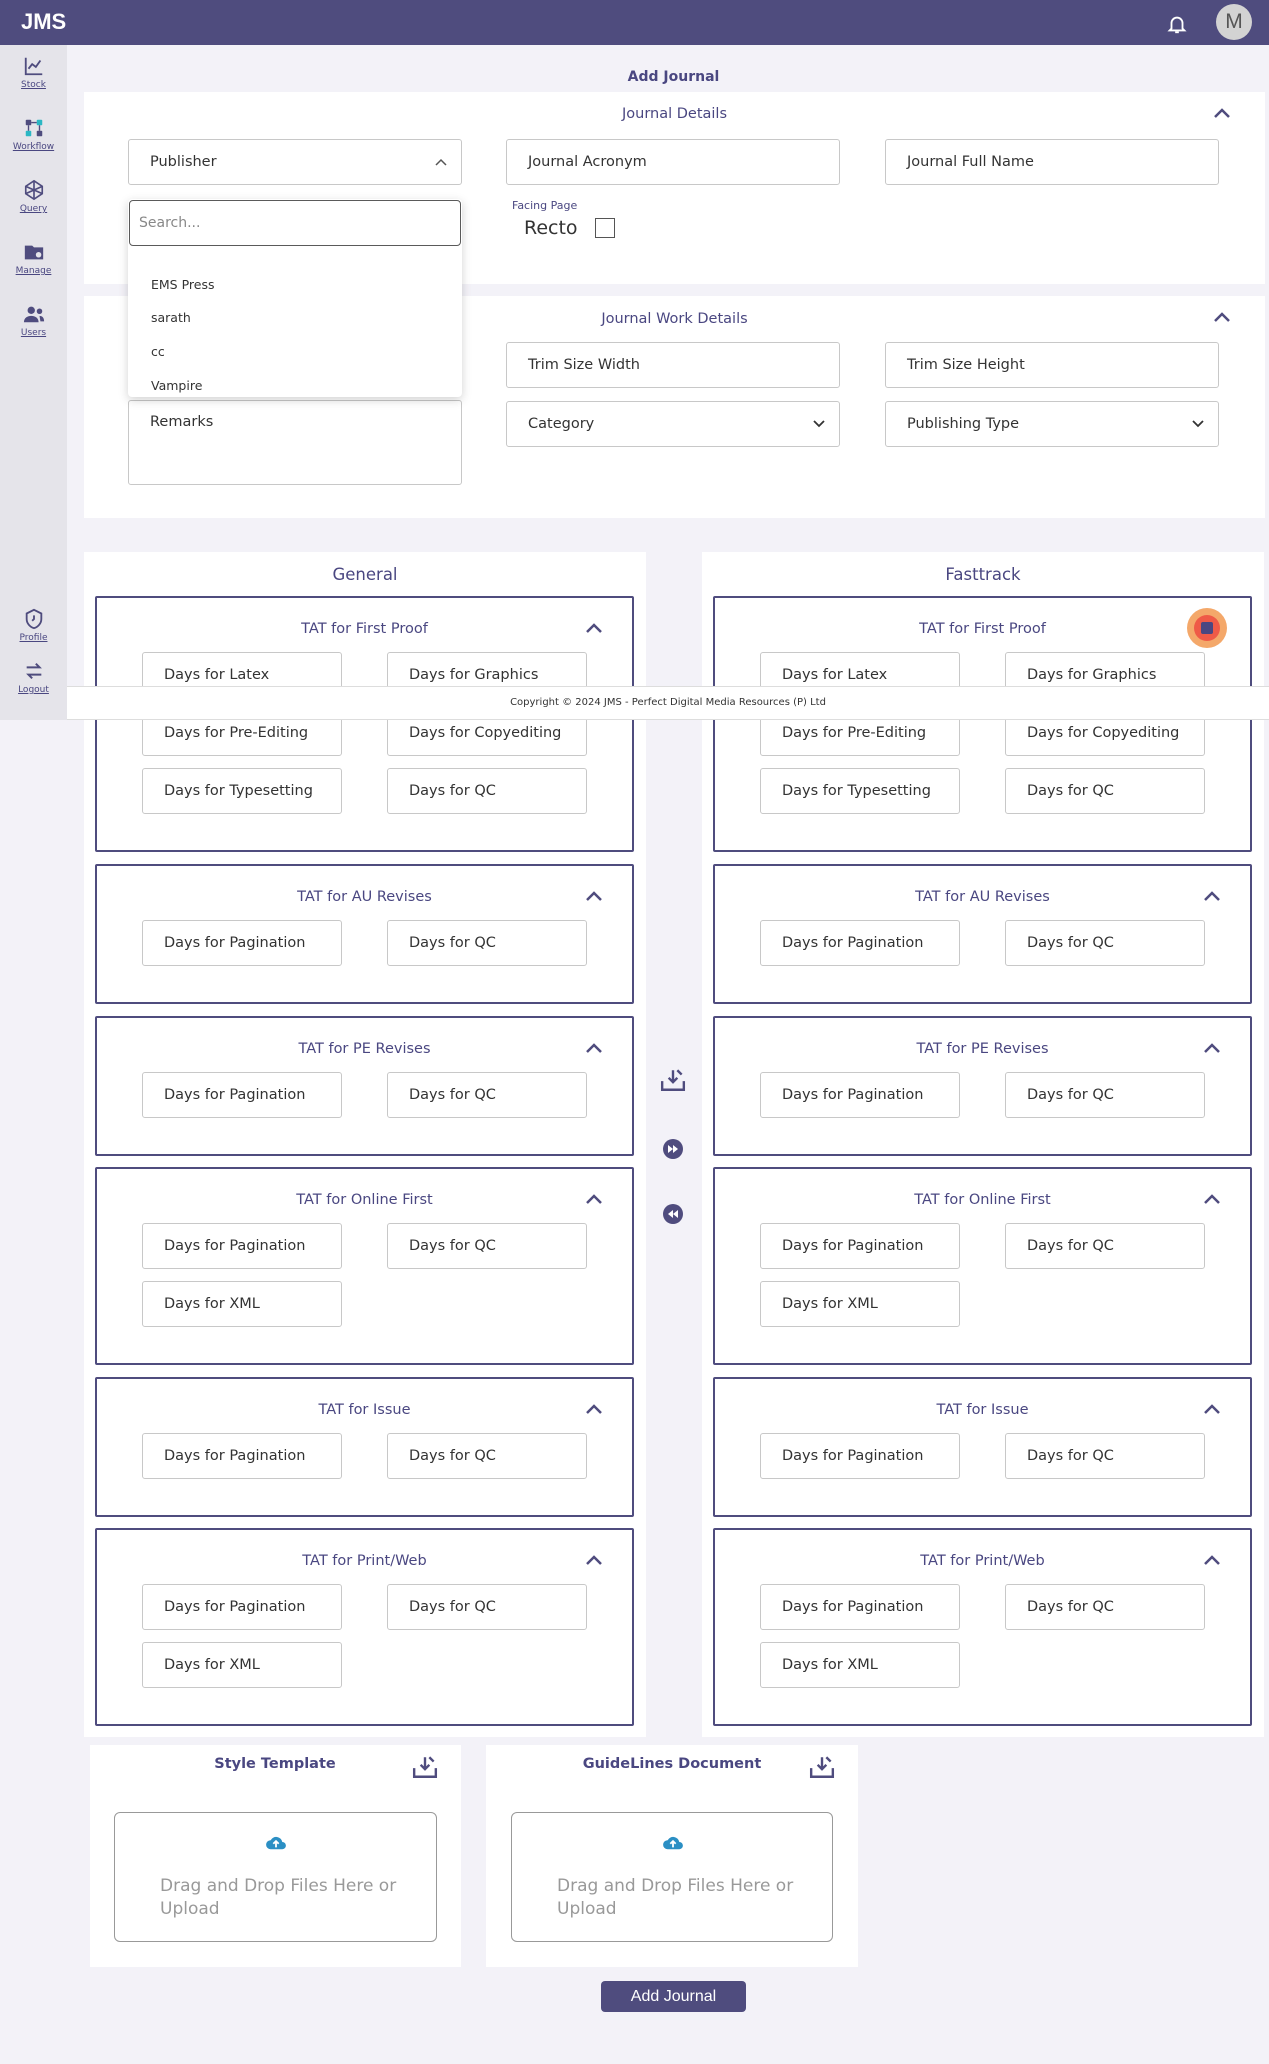  I want to click on page-title: Add Journal, so click(673, 77).